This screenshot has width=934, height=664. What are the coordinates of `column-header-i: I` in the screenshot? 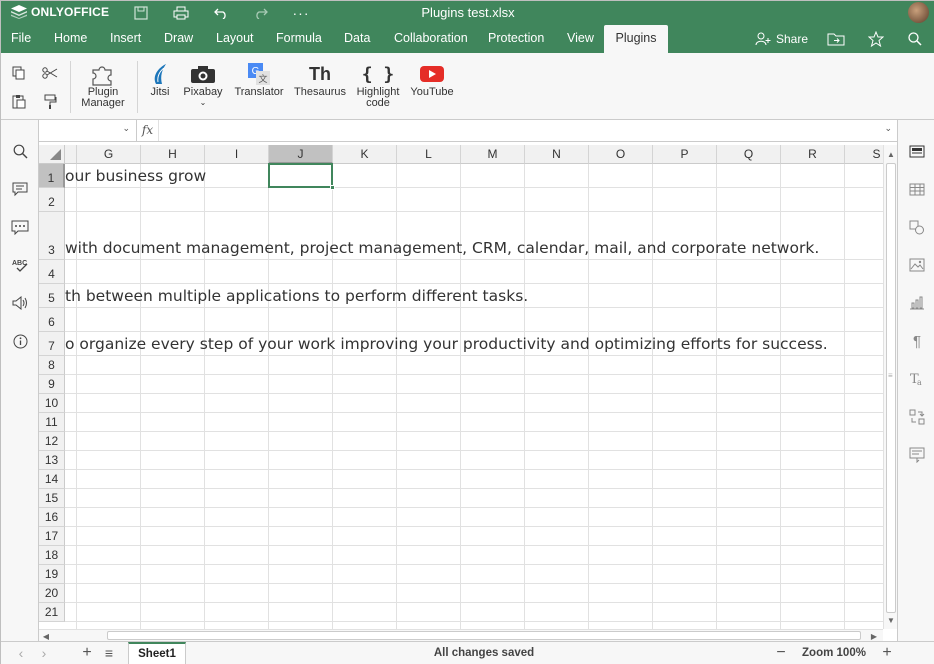 It's located at (237, 154).